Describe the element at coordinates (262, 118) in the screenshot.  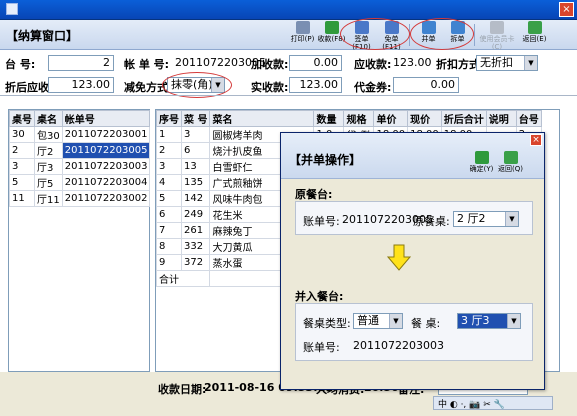
I see `column-header: 菜名` at that location.